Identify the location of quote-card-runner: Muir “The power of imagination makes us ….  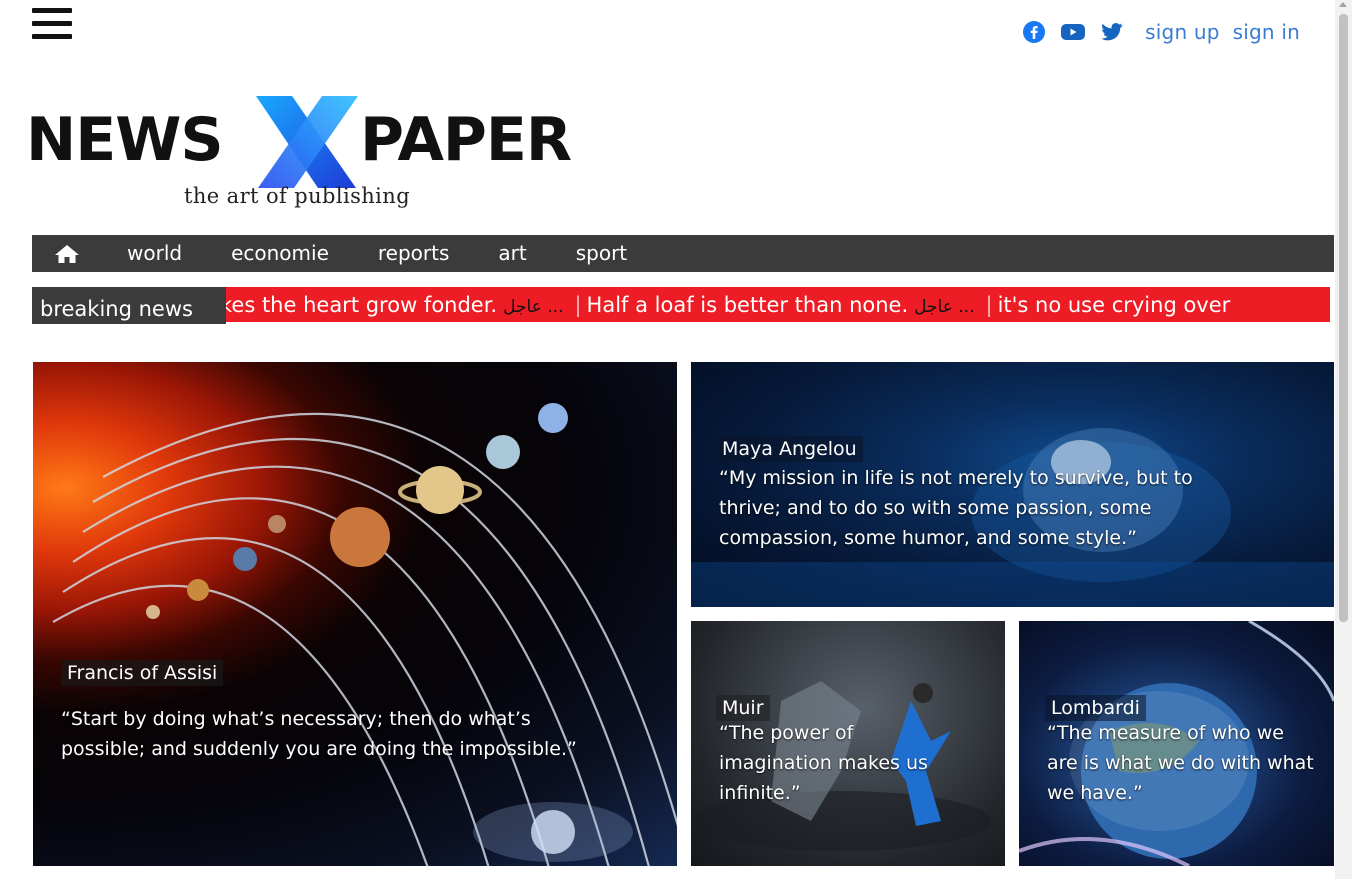
(848, 743).